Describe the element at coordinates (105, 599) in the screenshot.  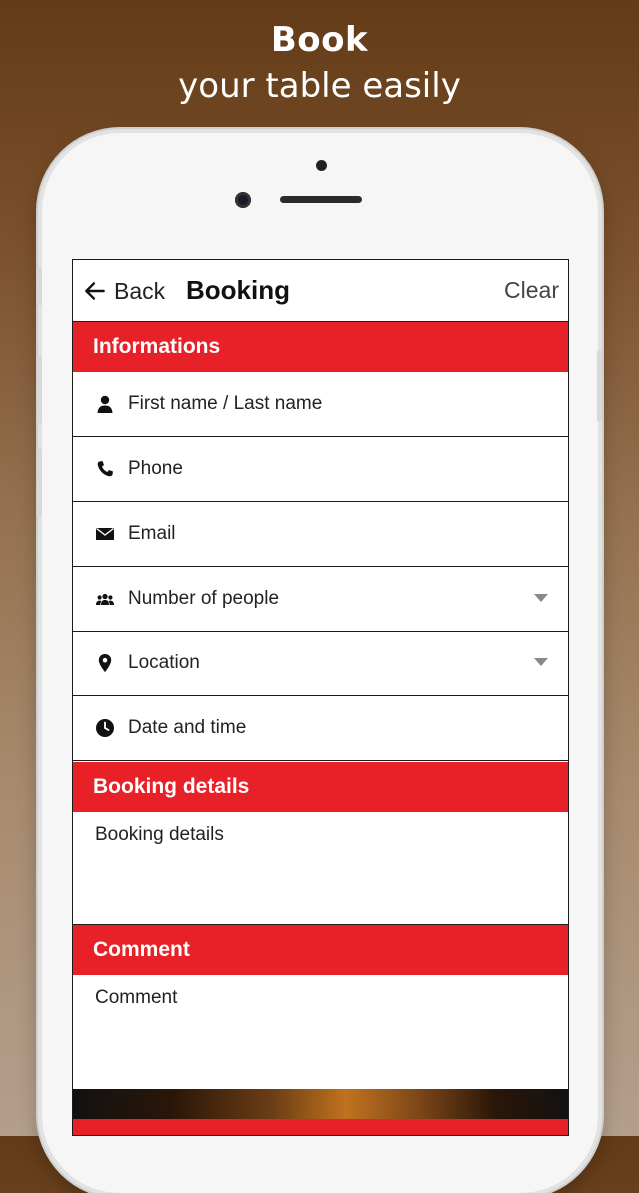
I see `group-icon` at that location.